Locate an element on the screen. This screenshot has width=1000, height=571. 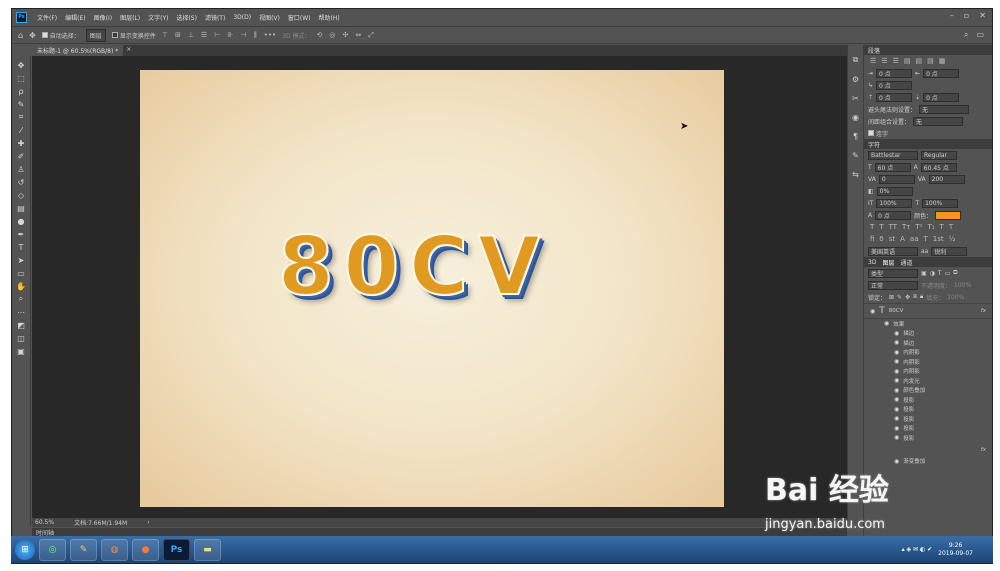
hyphenate-checkbox: 连字 is located at coordinates (878, 133).